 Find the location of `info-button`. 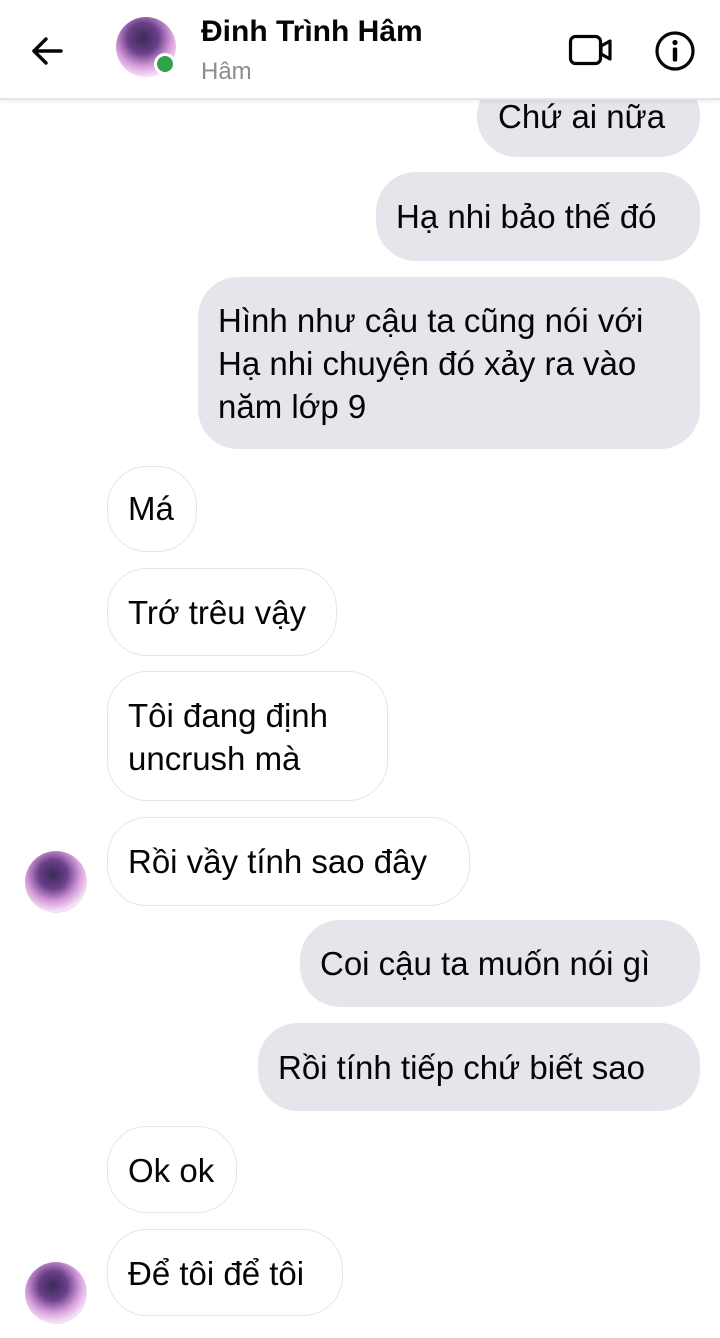

info-button is located at coordinates (675, 51).